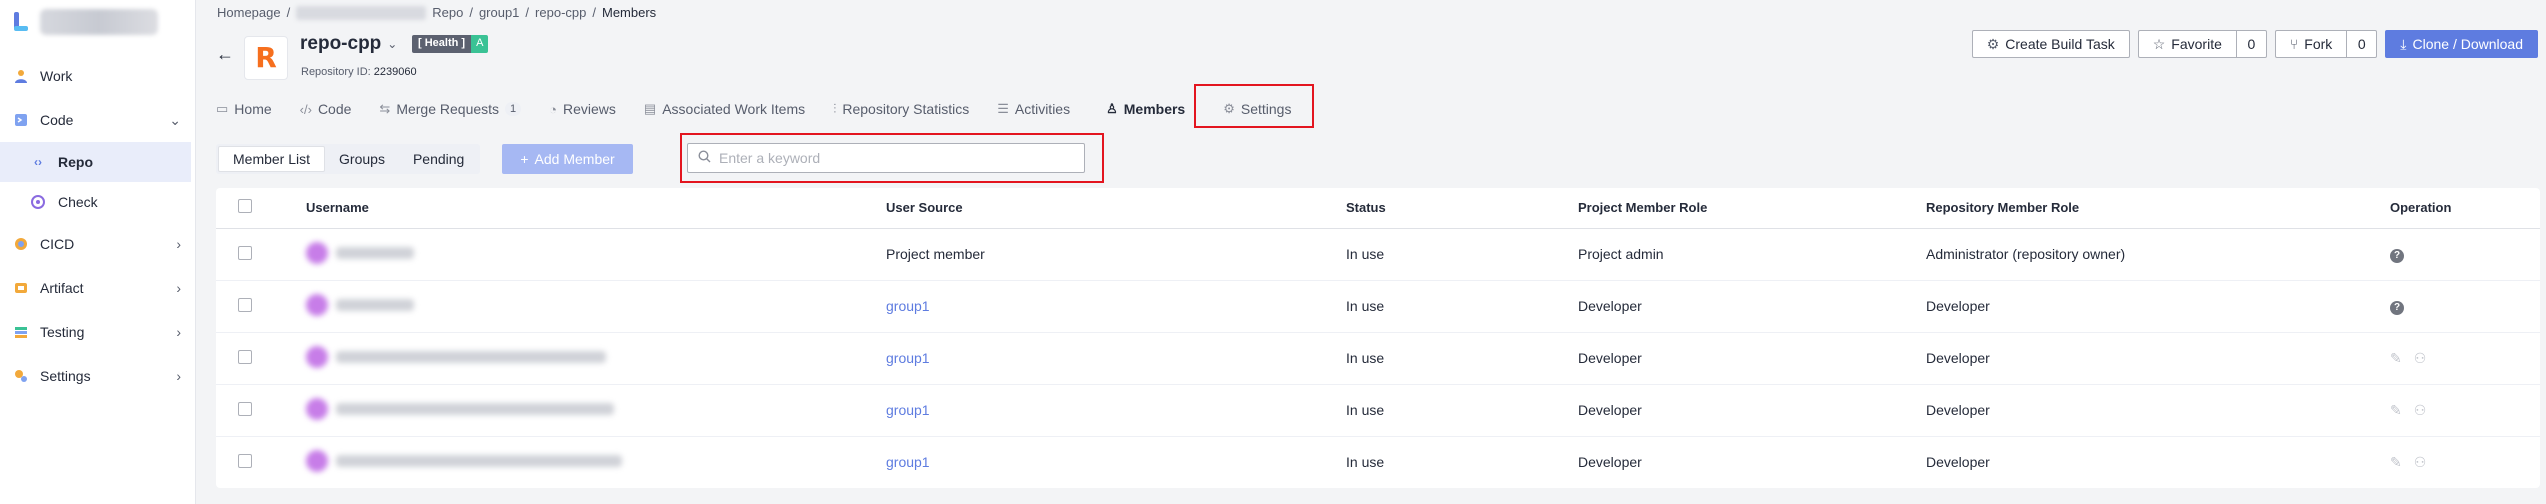 The height and width of the screenshot is (504, 2546). What do you see at coordinates (2158, 306) in the screenshot?
I see `repository-member-role: Developer` at bounding box center [2158, 306].